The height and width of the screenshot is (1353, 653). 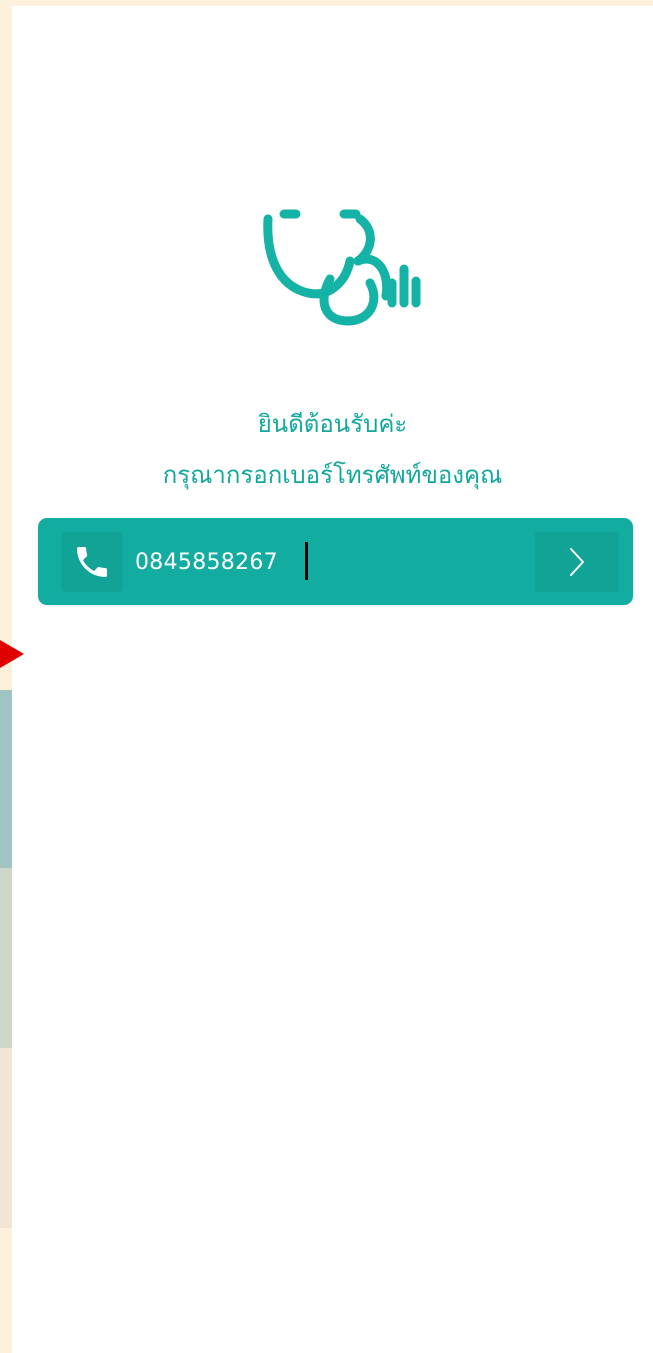 What do you see at coordinates (342, 267) in the screenshot?
I see `stethoscope-logo-icon` at bounding box center [342, 267].